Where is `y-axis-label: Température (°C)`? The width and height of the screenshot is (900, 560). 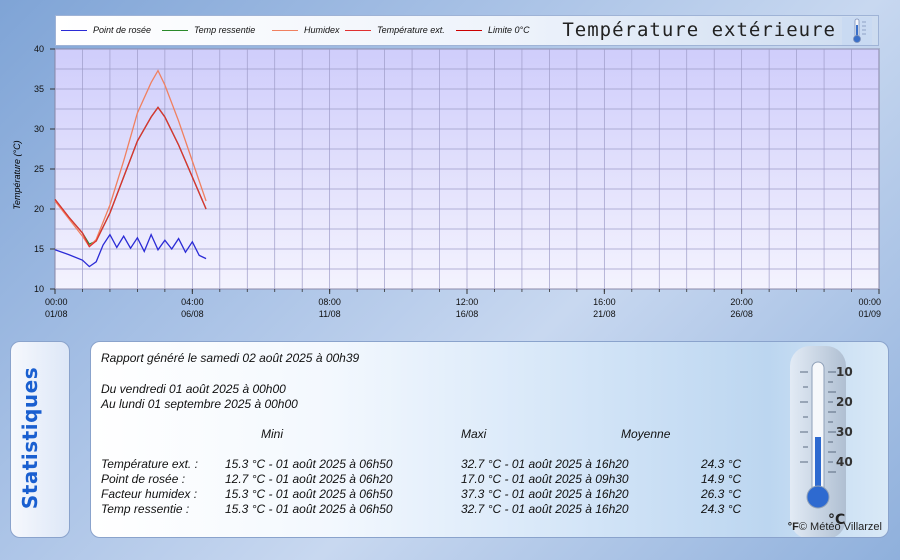 y-axis-label: Température (°C) is located at coordinates (17, 175).